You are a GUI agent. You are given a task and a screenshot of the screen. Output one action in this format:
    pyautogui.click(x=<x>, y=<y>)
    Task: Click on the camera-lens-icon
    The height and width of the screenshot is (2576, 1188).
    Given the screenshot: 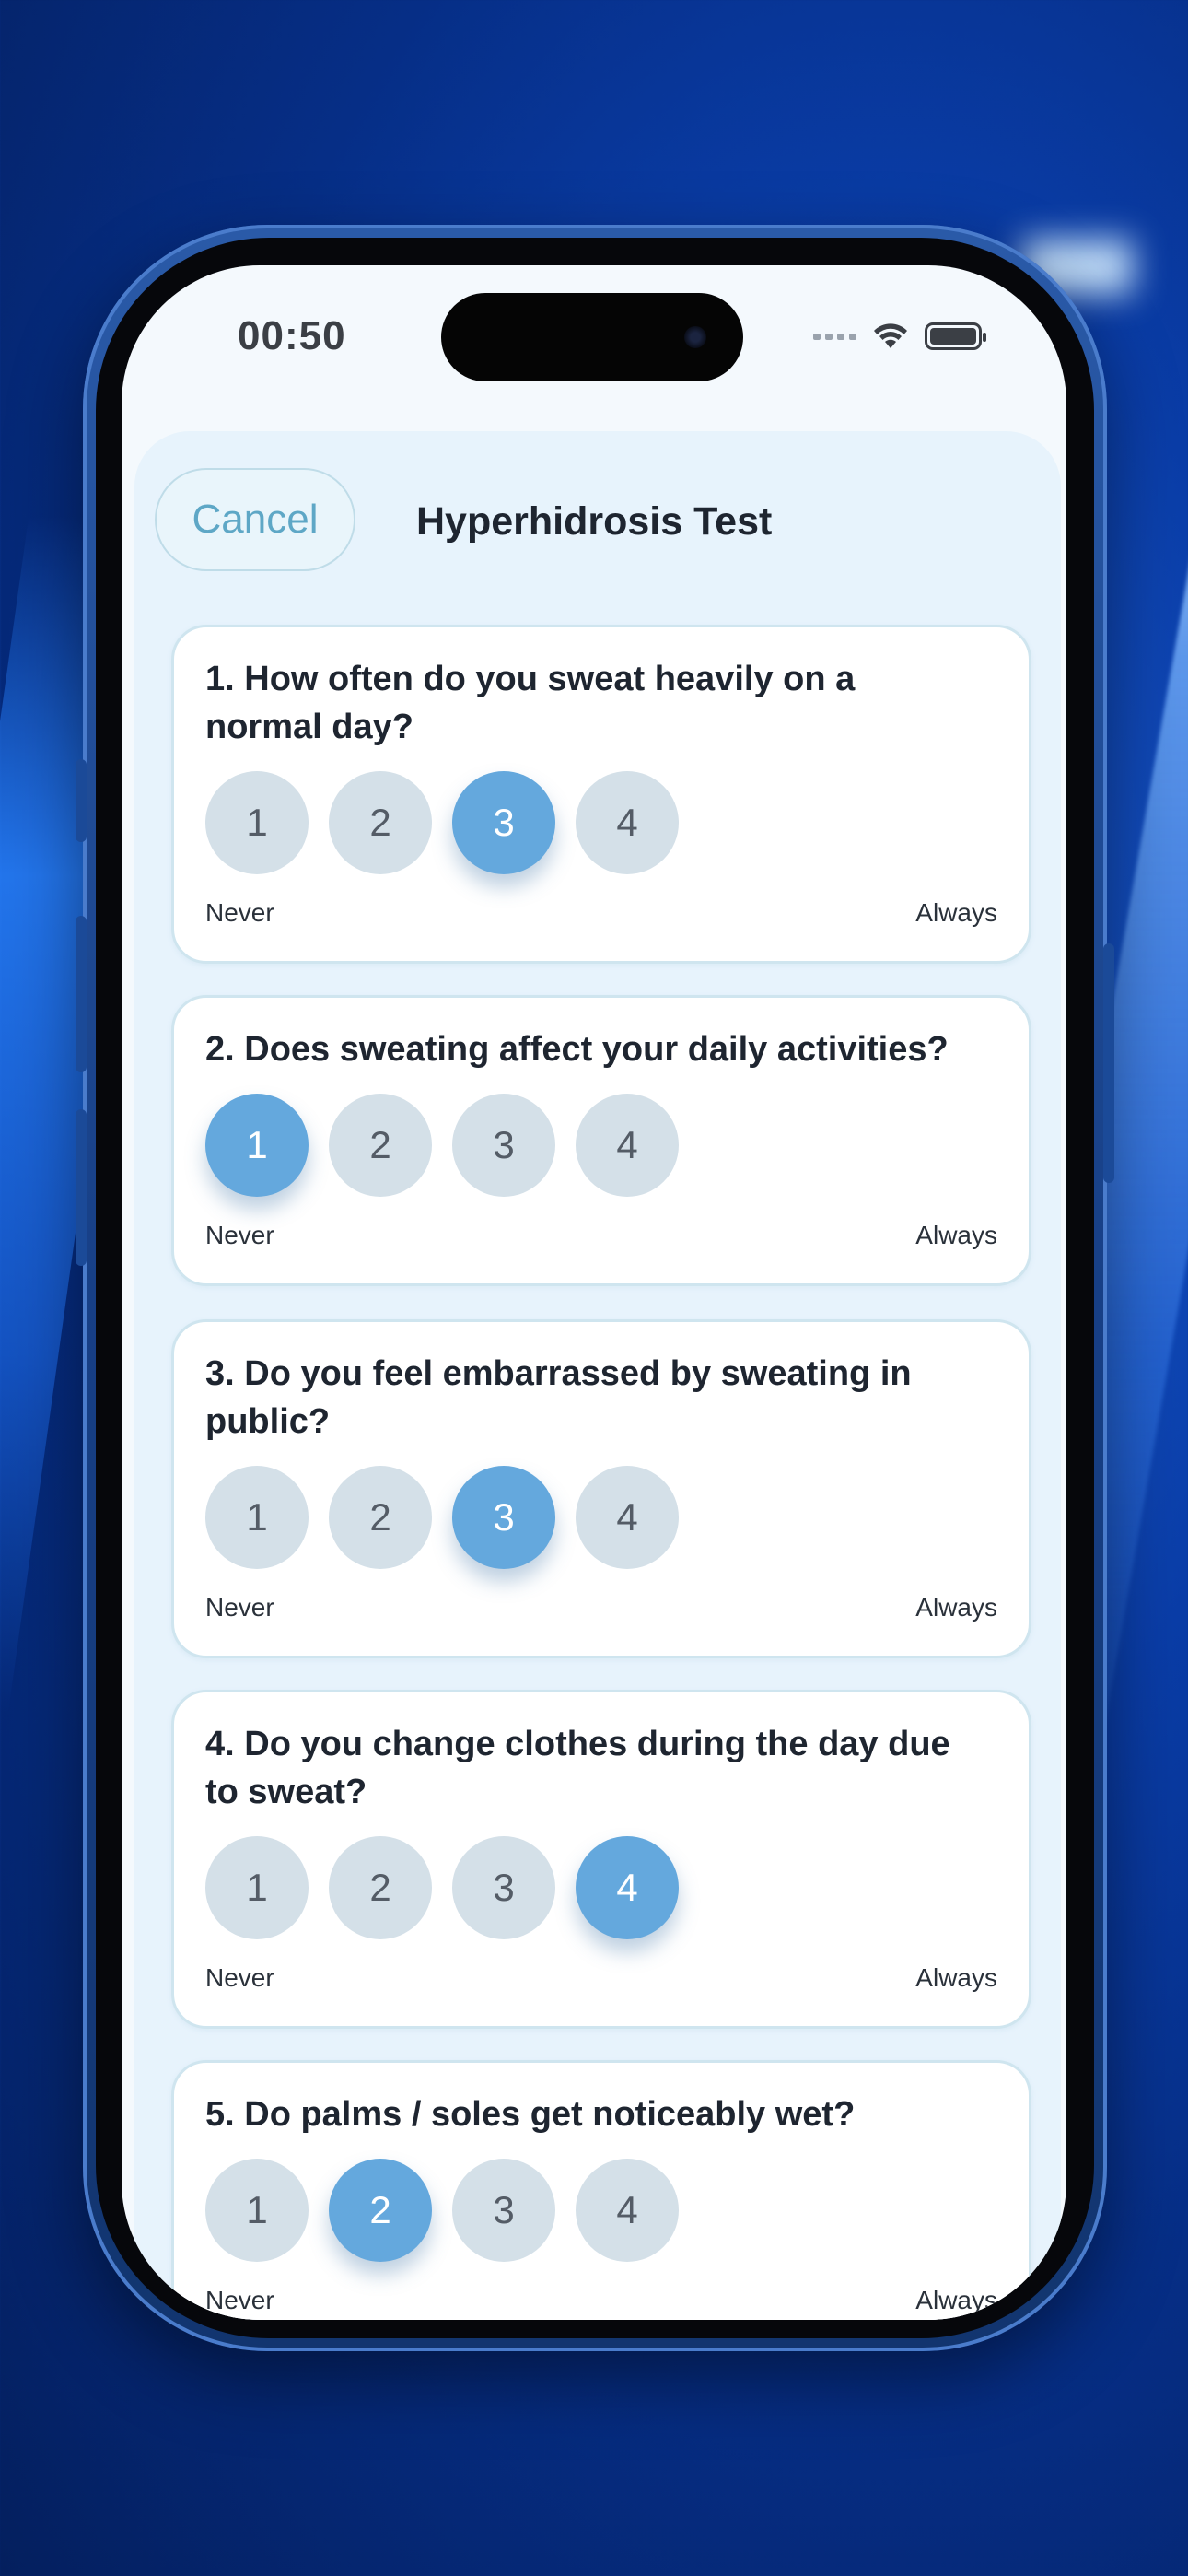 What is the action you would take?
    pyautogui.click(x=695, y=337)
    